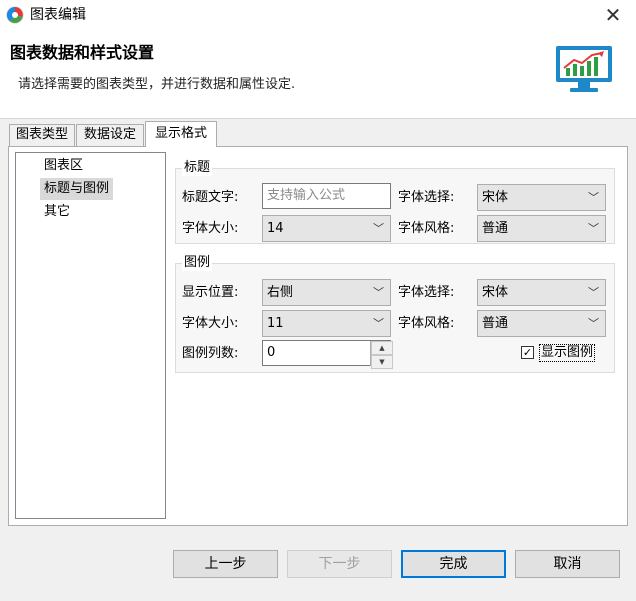 The image size is (636, 601). I want to click on title-group-label: 标题, so click(197, 168).